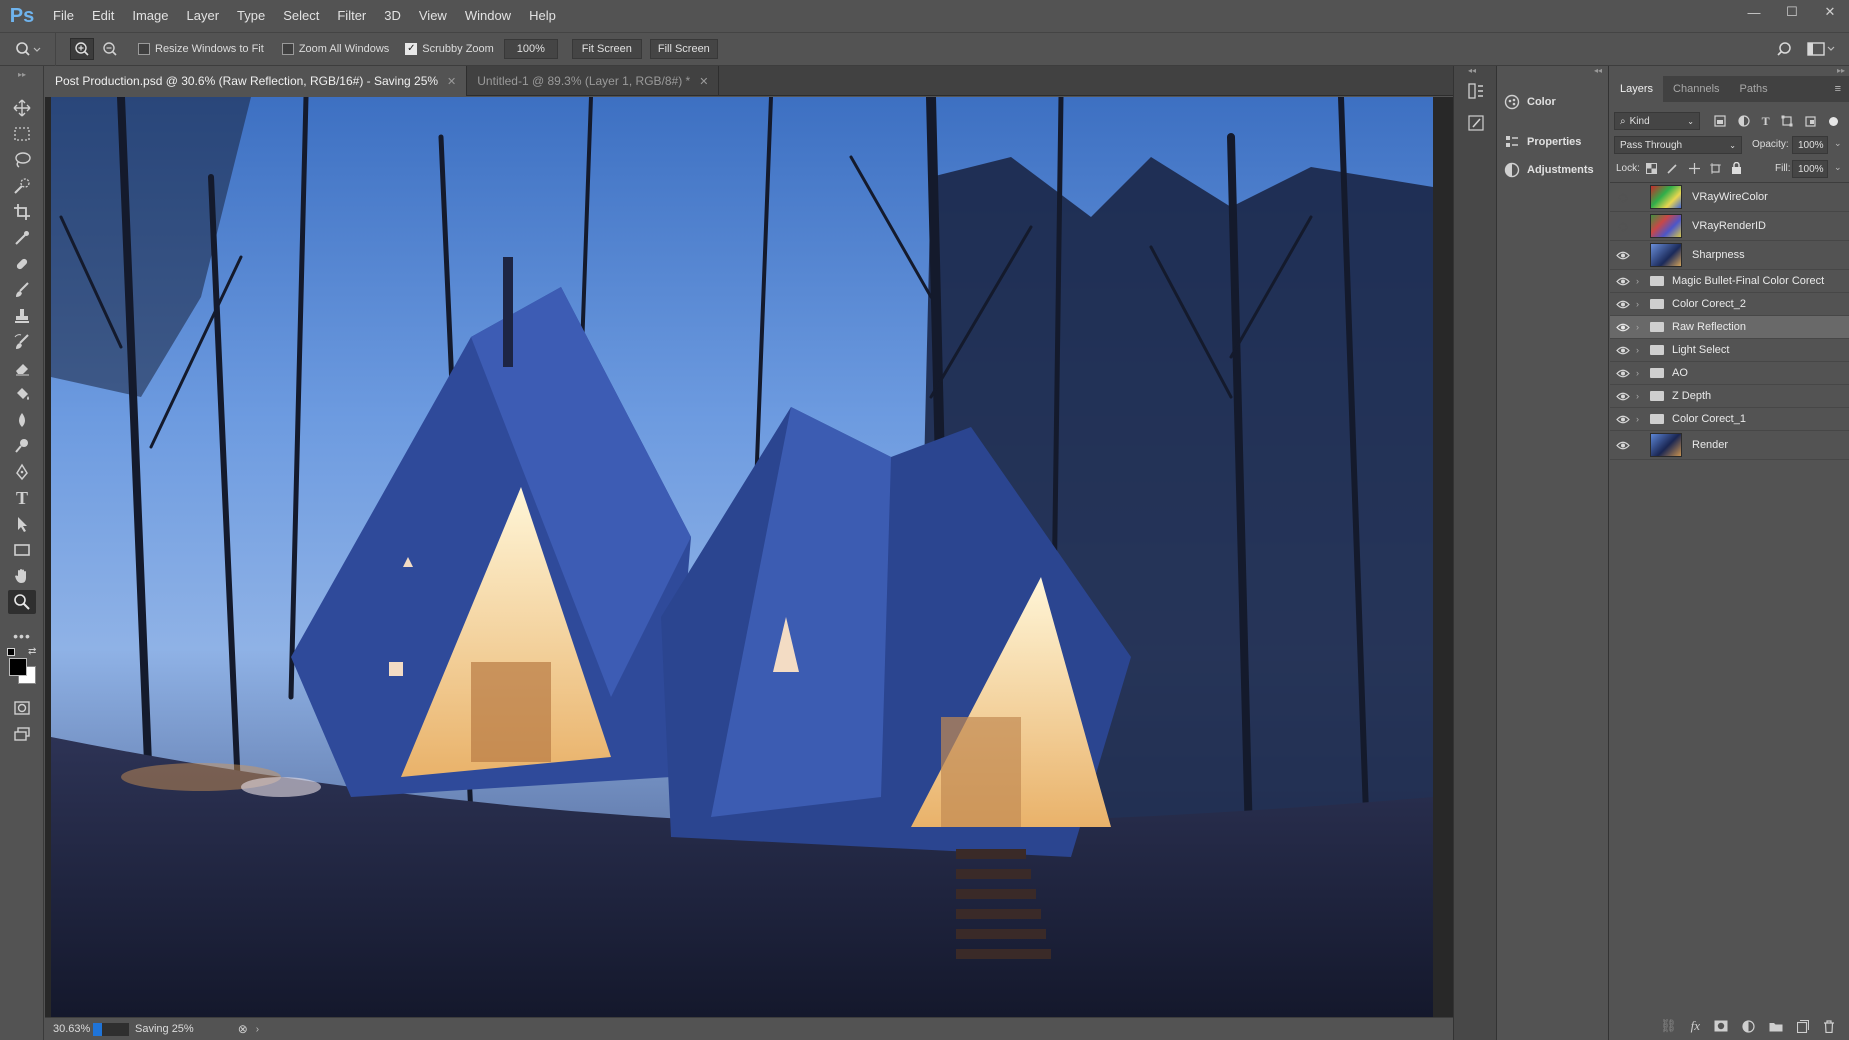 The image size is (1849, 1040). Describe the element at coordinates (22, 394) in the screenshot. I see `paint-bucket-tool-icon` at that location.